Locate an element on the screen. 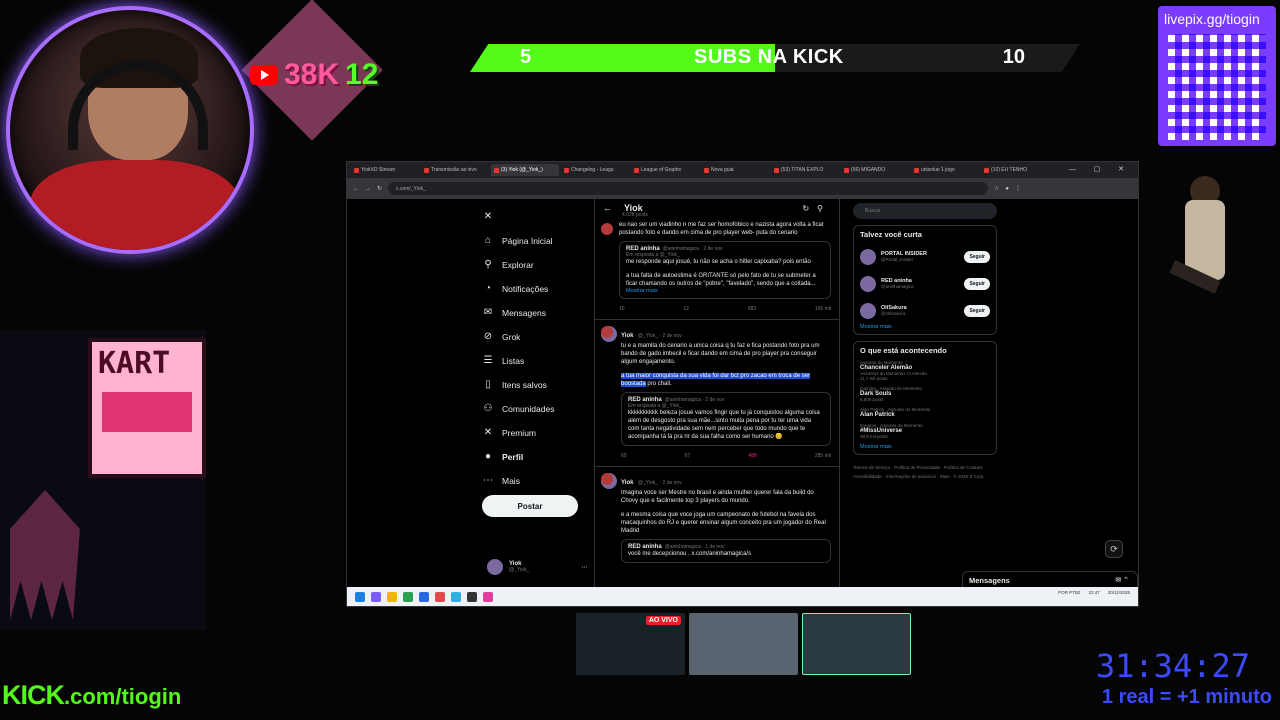 Image resolution: width=1280 pixels, height=720 pixels. browser-tab: unisolue 1 jogo is located at coordinates (945, 170).